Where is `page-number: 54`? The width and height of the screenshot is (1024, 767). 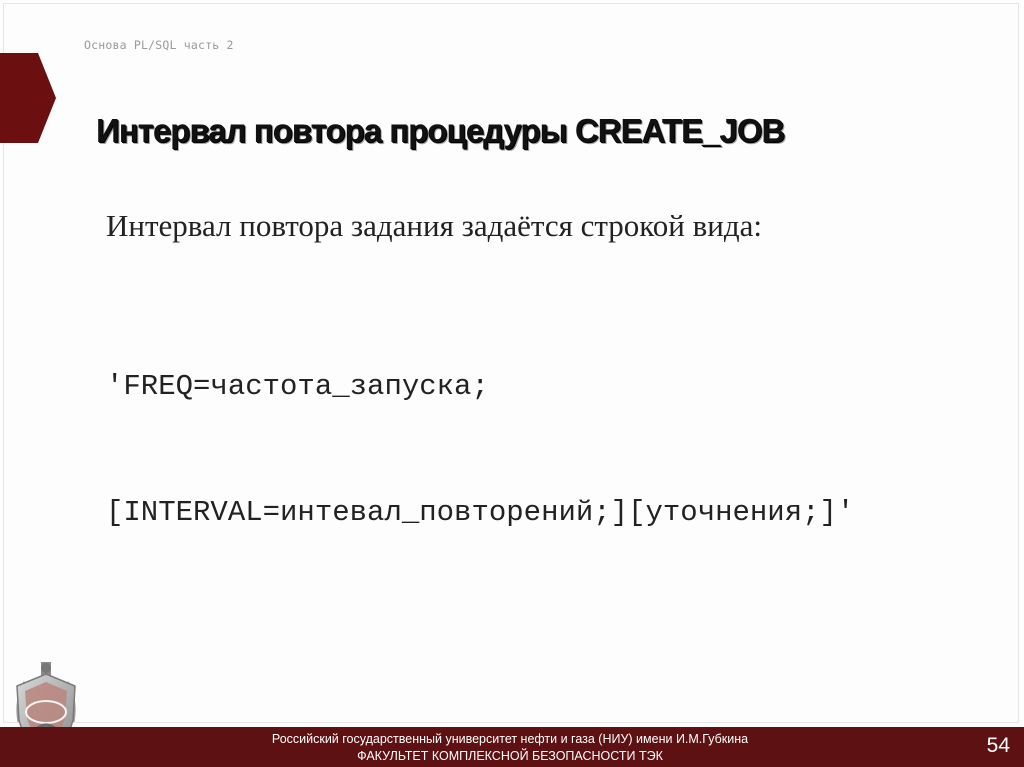 page-number: 54 is located at coordinates (998, 745).